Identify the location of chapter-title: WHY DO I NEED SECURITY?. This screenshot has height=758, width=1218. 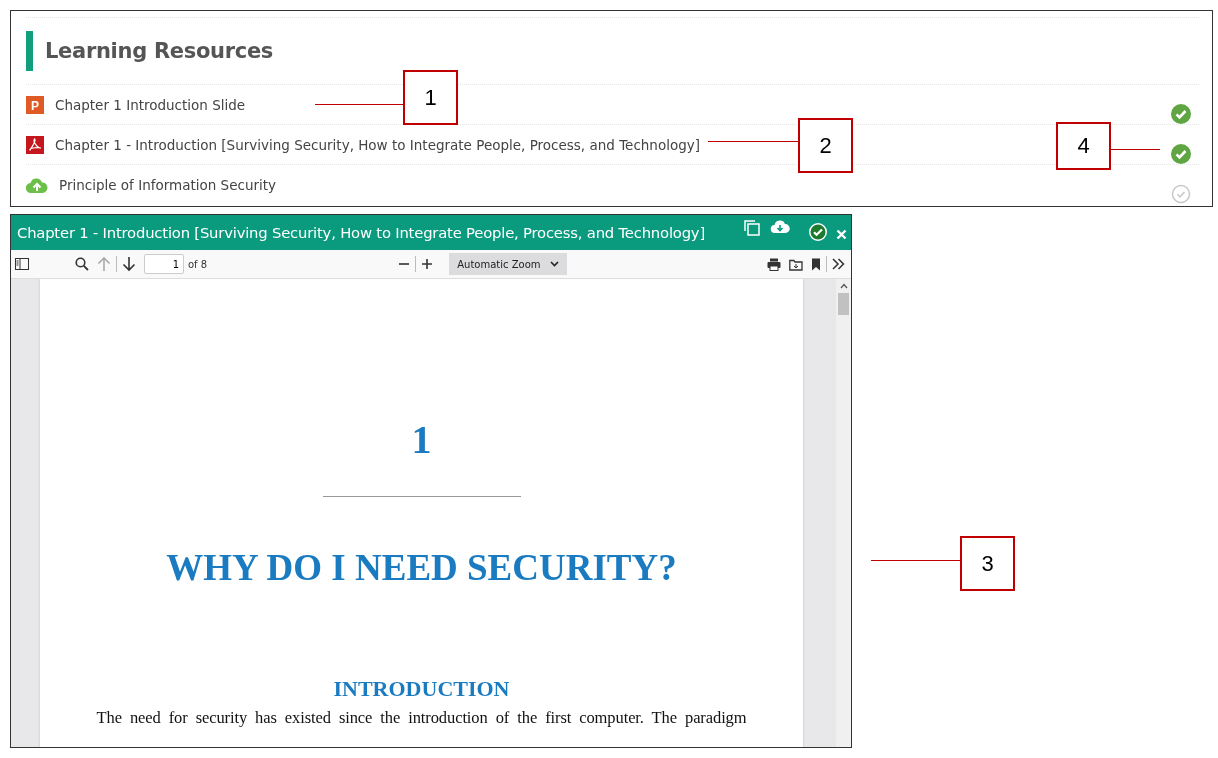
(421, 568).